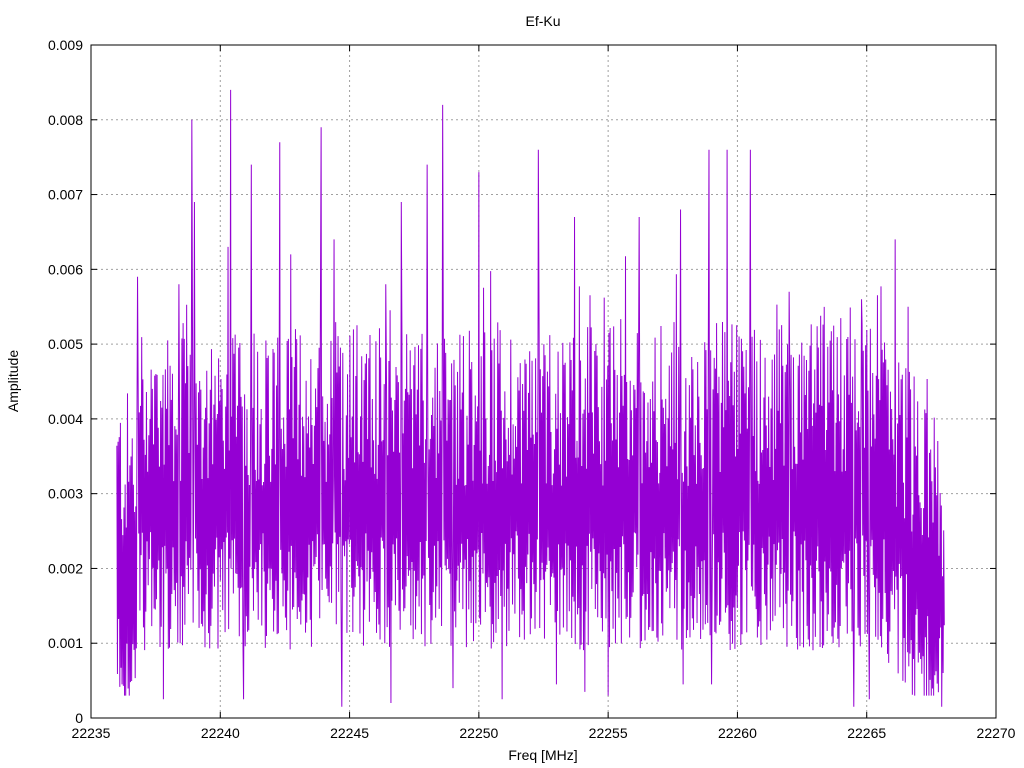  I want to click on y-tick-label: 0.002, so click(65, 568).